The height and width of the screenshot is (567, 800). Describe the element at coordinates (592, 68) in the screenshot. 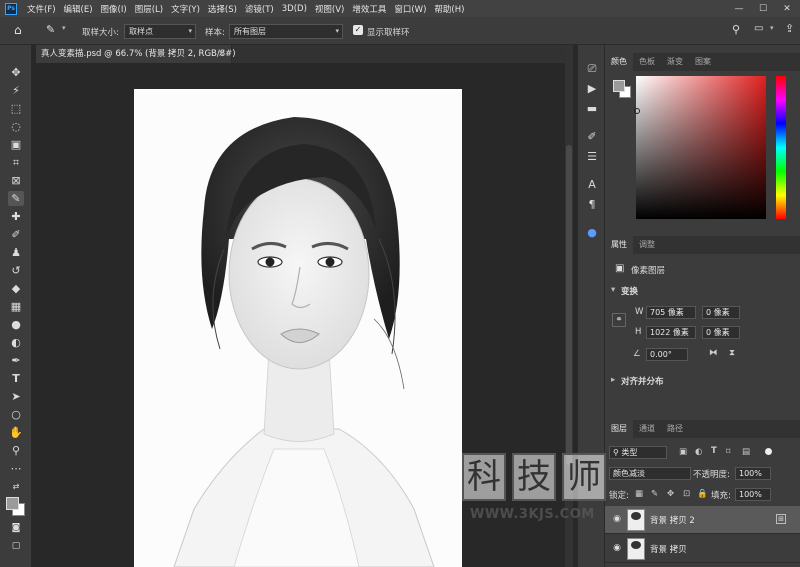

I see `history-panel-icon: ⎚` at that location.